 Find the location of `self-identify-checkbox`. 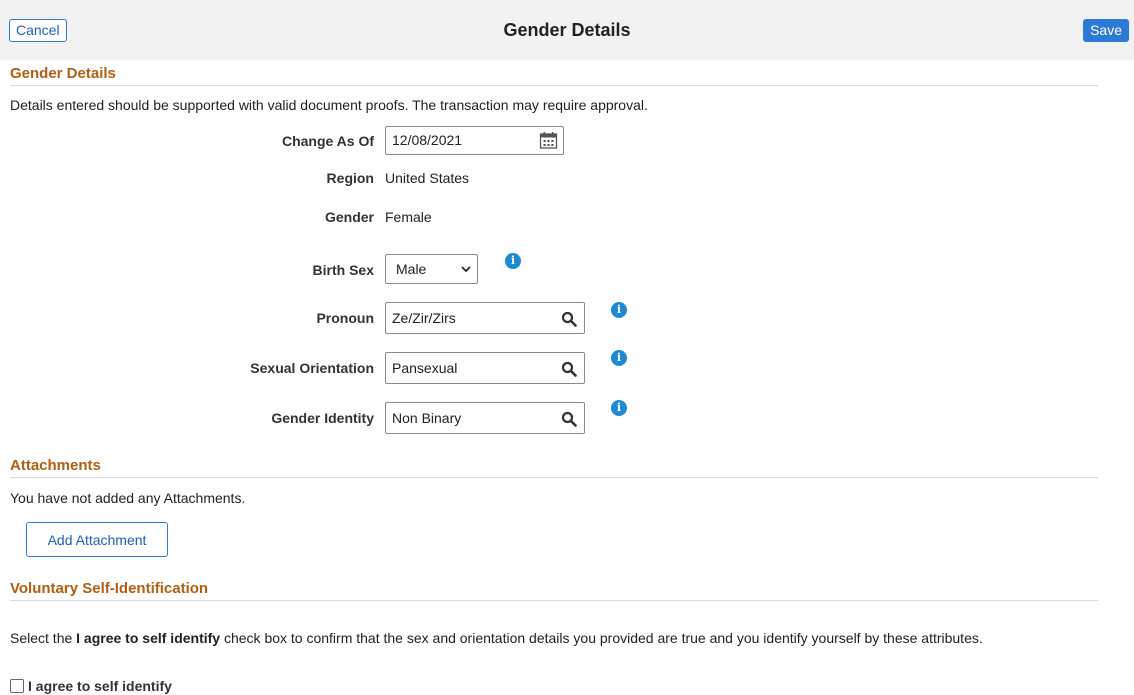

self-identify-checkbox is located at coordinates (17, 686).